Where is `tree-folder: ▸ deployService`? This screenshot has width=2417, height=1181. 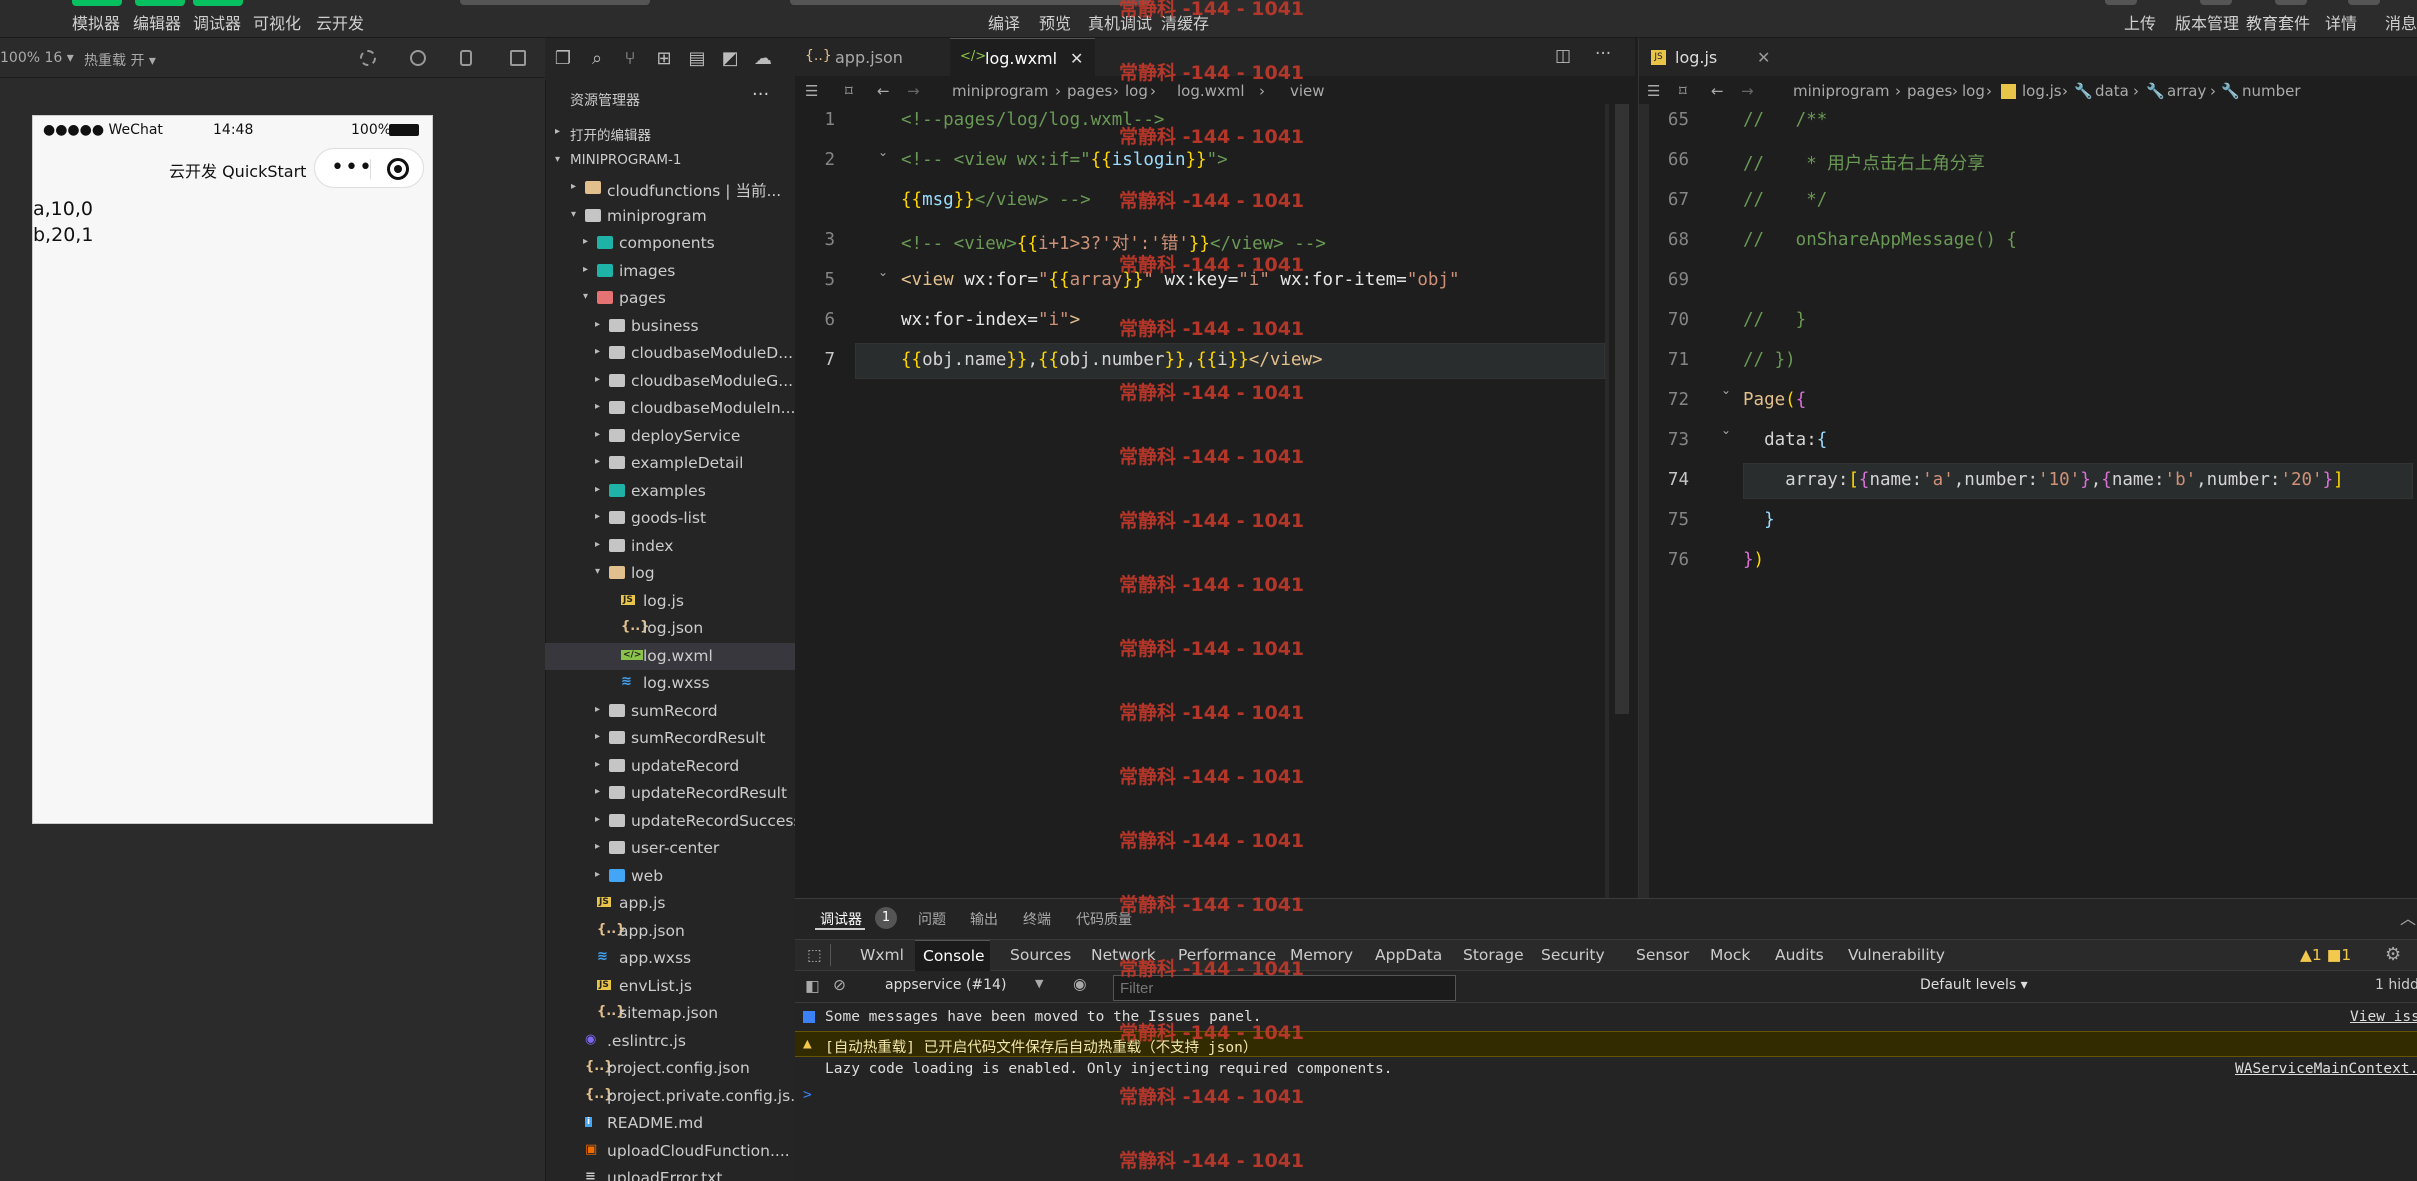
tree-folder: ▸ deployService is located at coordinates (670, 437).